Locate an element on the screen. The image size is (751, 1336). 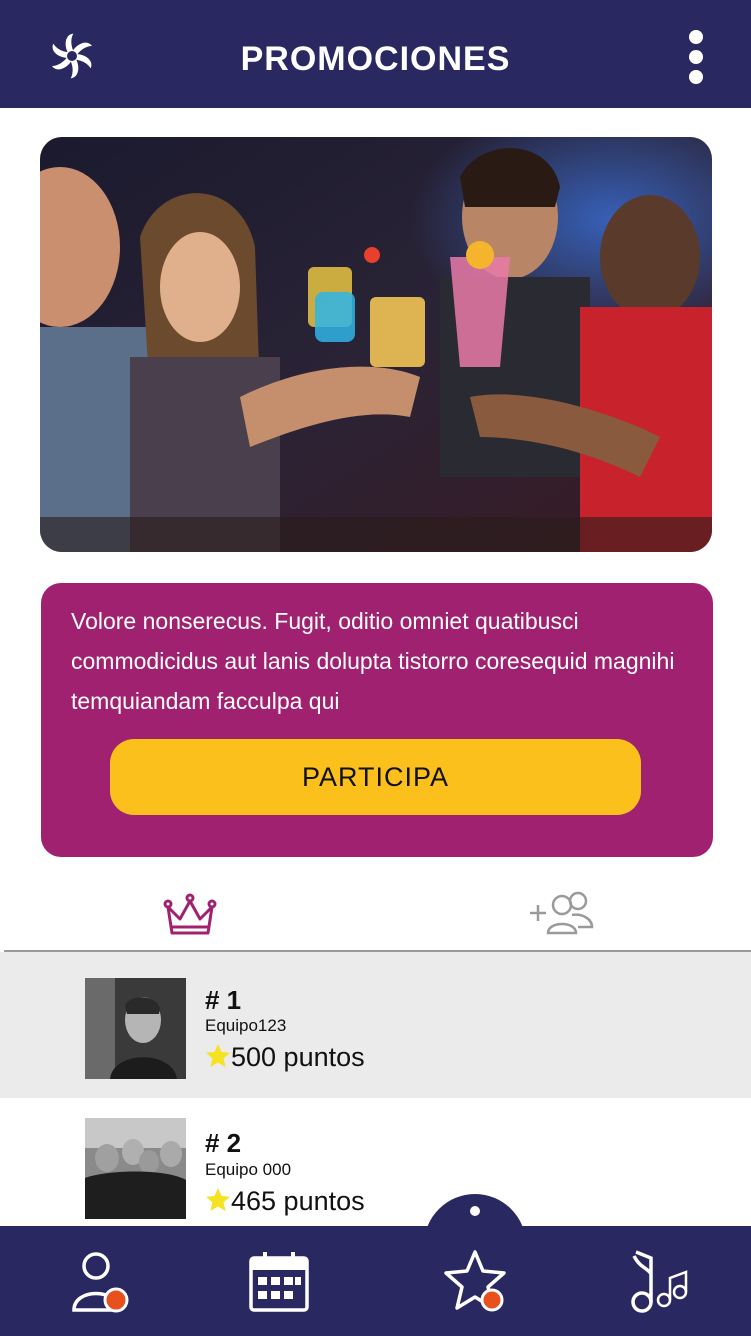
team-points: 500 puntos is located at coordinates (285, 1057).